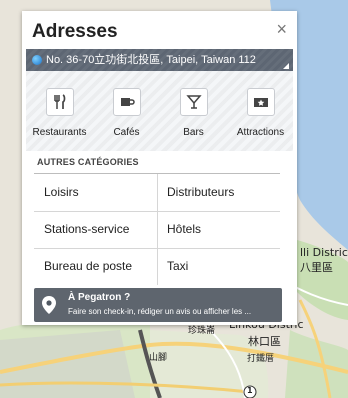  I want to click on close-button: ×, so click(281, 29).